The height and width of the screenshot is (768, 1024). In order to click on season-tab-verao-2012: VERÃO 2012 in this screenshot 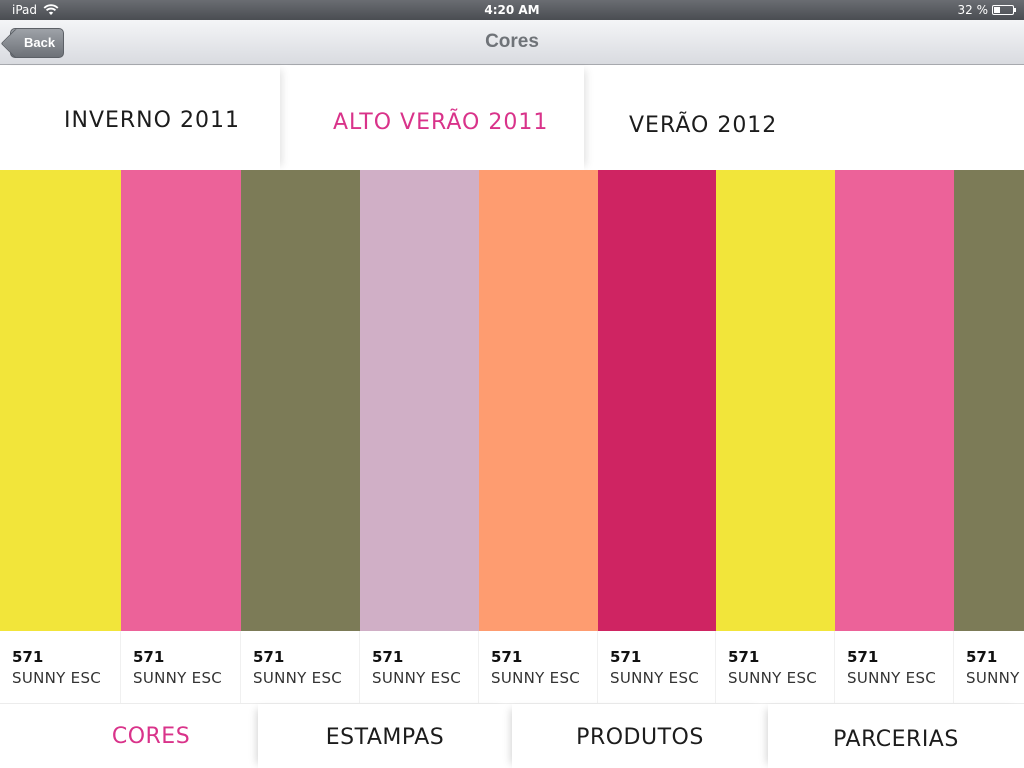, I will do `click(734, 118)`.